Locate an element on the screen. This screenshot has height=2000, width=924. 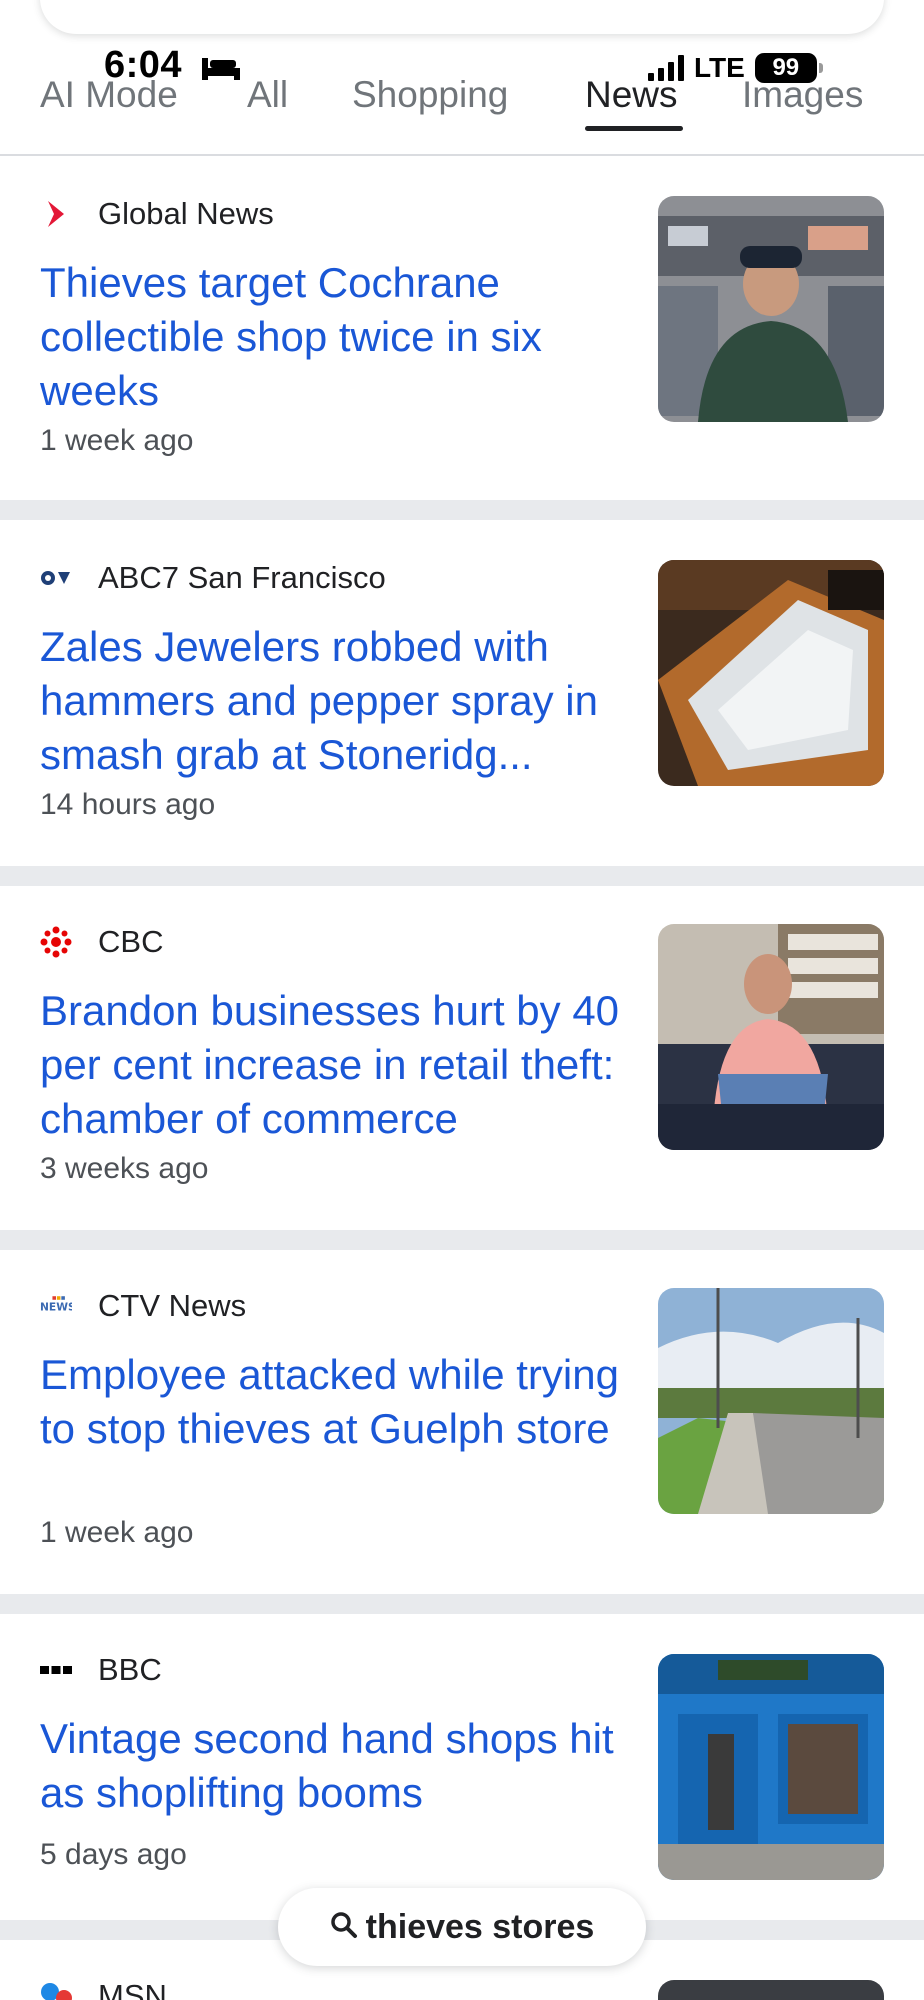
tab-all: All is located at coordinates (267, 95).